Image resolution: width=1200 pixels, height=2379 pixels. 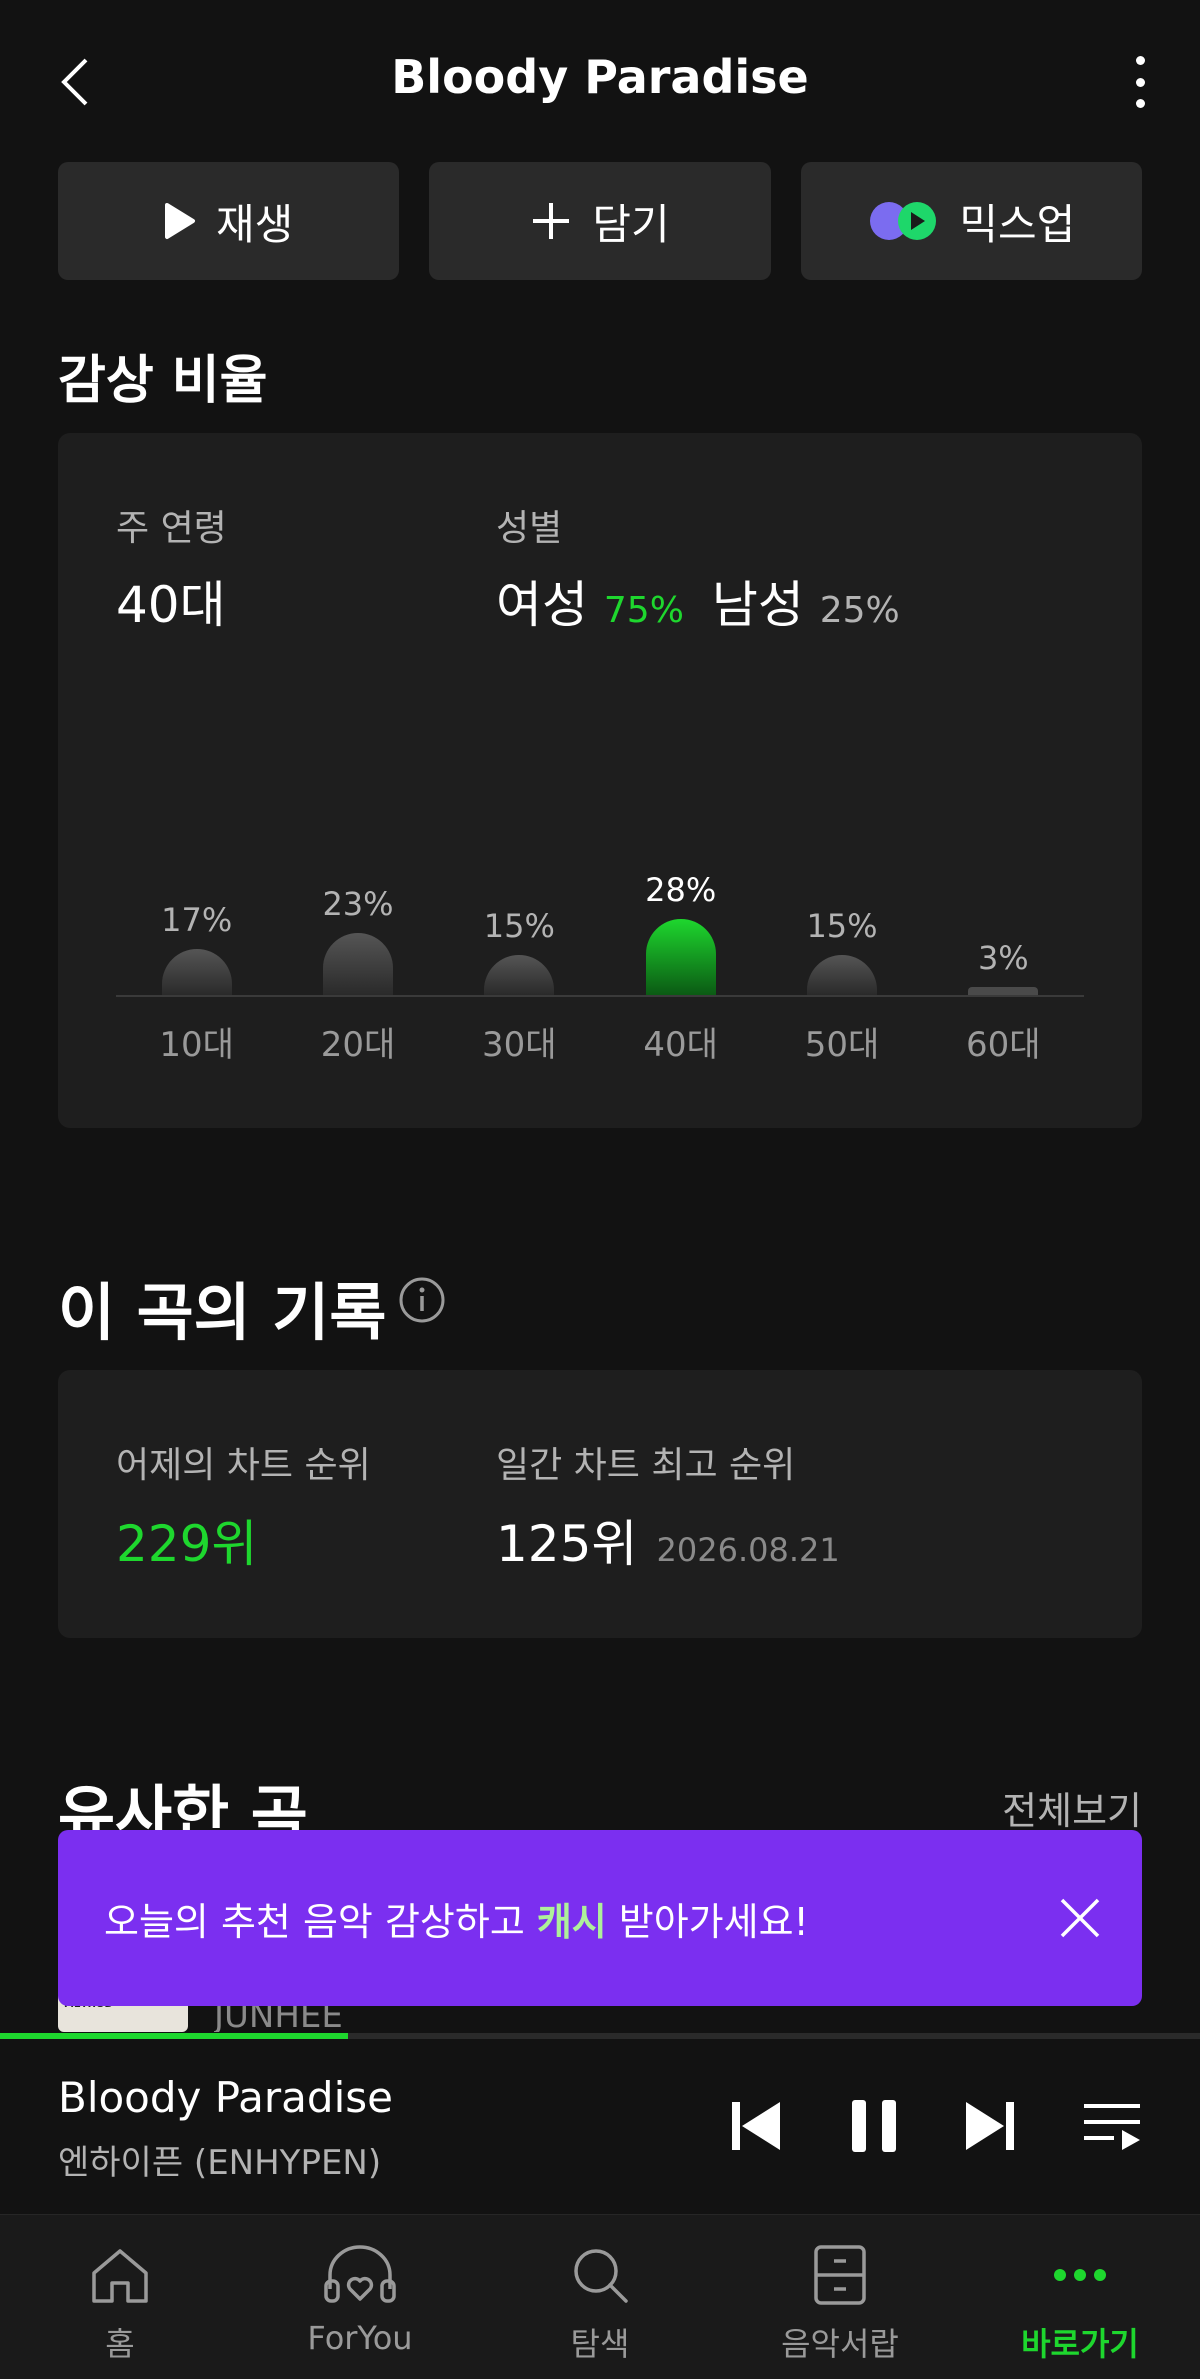 What do you see at coordinates (874, 2126) in the screenshot?
I see `pause-icon` at bounding box center [874, 2126].